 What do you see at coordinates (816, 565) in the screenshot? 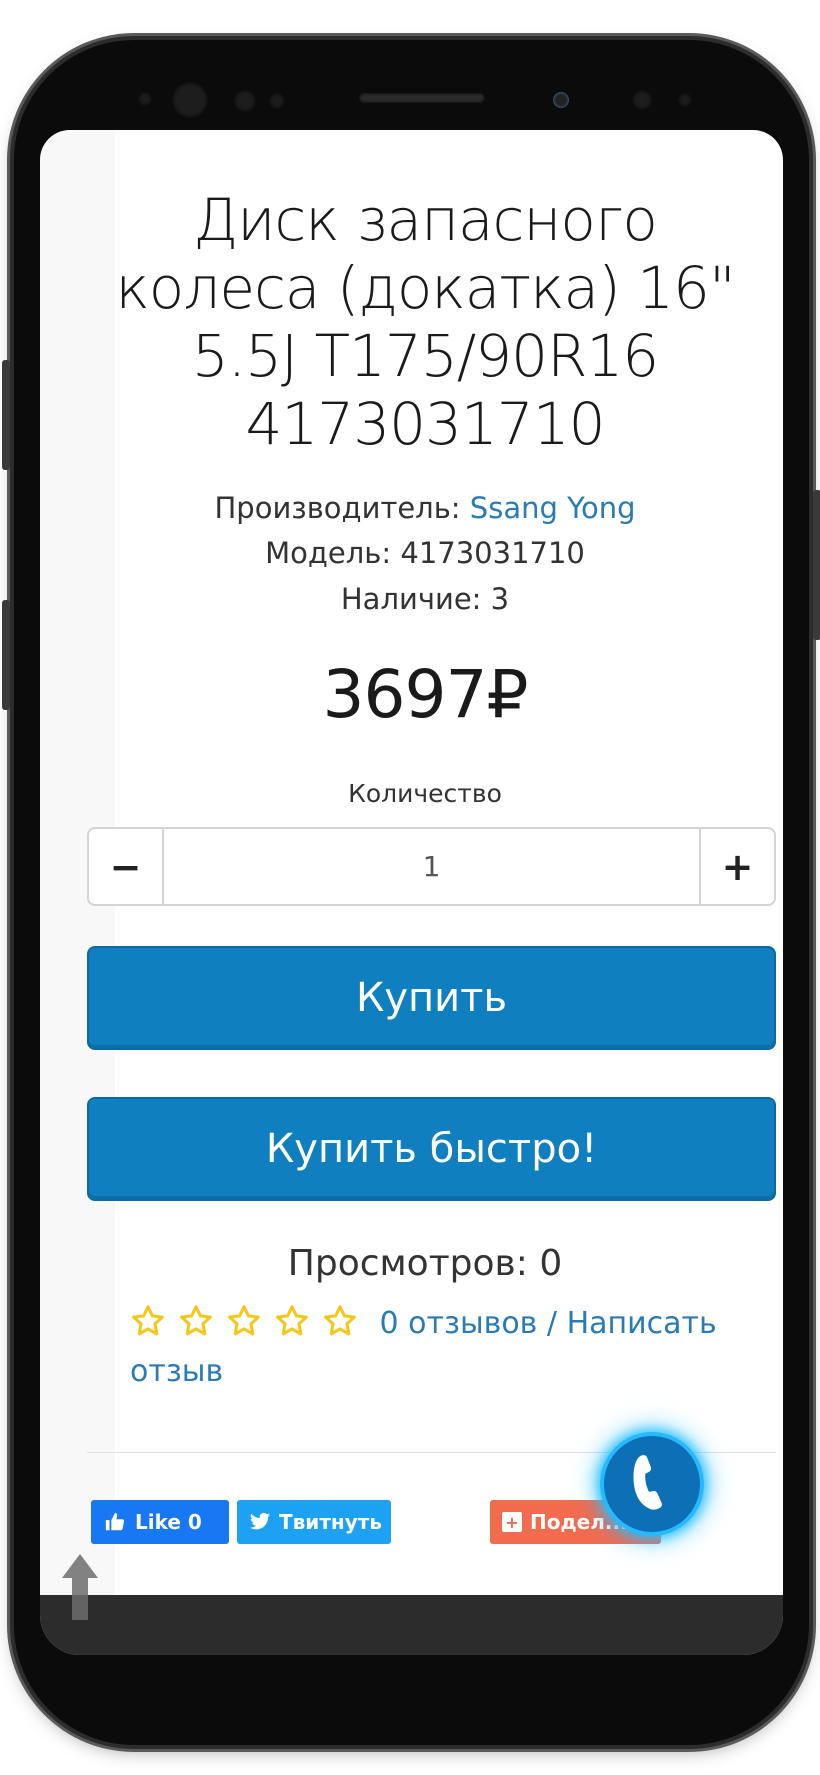
I see `power-button` at bounding box center [816, 565].